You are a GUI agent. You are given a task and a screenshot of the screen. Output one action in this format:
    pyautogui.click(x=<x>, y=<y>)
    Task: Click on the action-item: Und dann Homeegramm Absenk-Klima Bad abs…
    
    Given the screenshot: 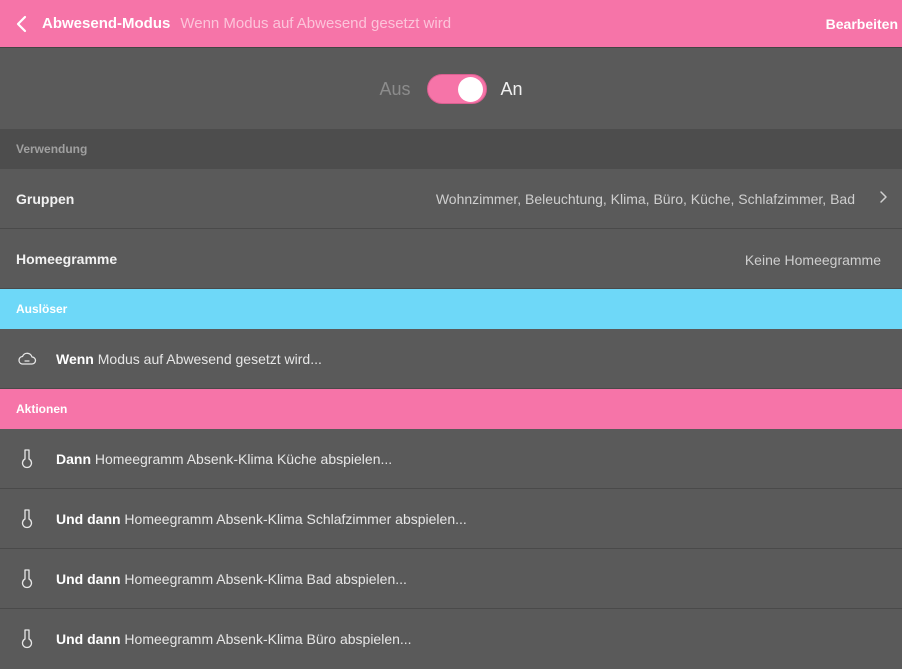 What is the action you would take?
    pyautogui.click(x=451, y=579)
    